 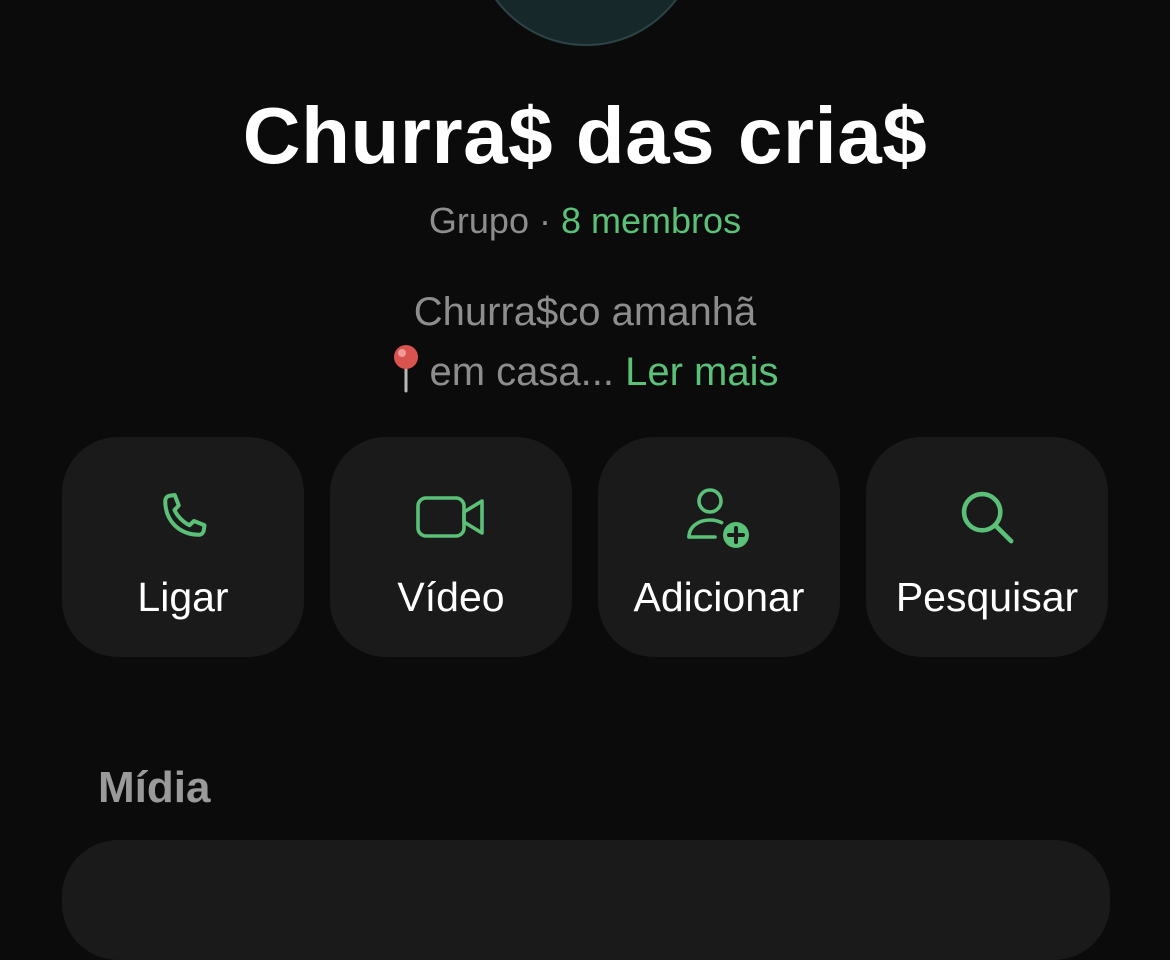 I want to click on phone-icon, so click(x=183, y=517).